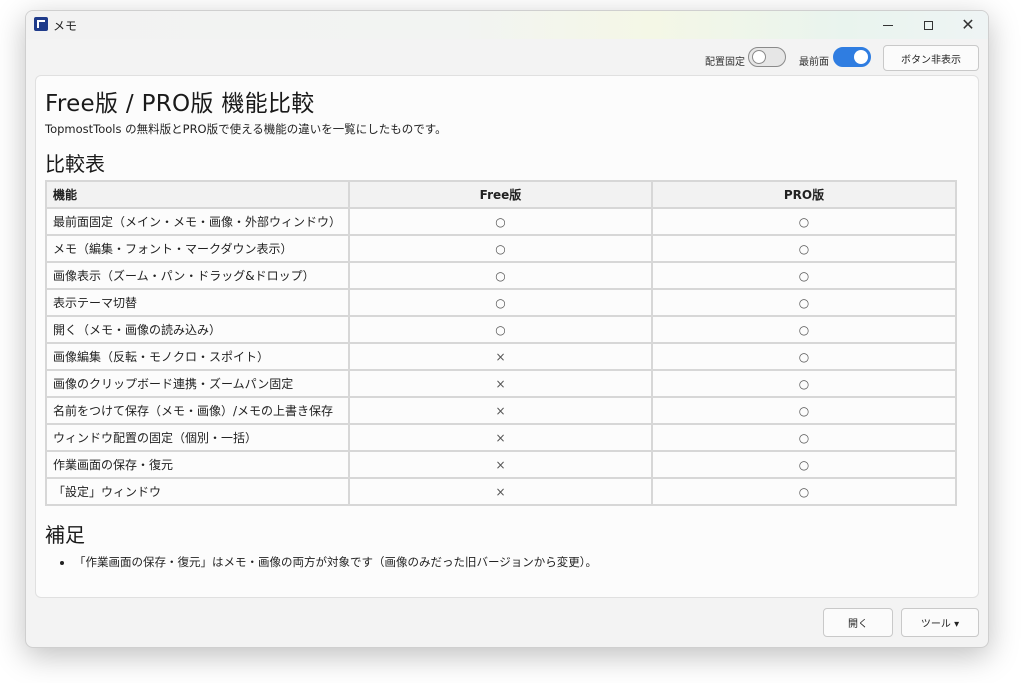  What do you see at coordinates (41, 24) in the screenshot?
I see `app-logo-icon` at bounding box center [41, 24].